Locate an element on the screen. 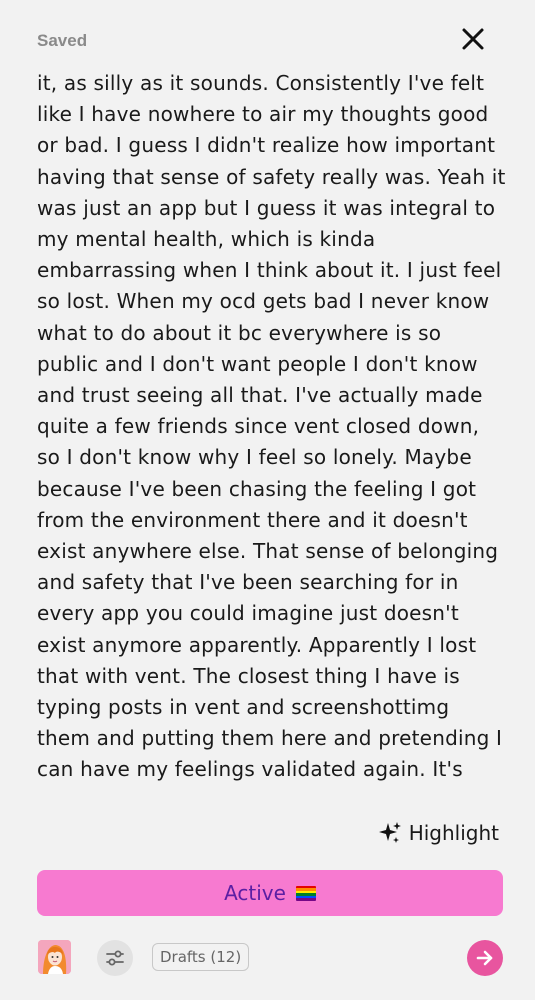  filter-button is located at coordinates (115, 958).